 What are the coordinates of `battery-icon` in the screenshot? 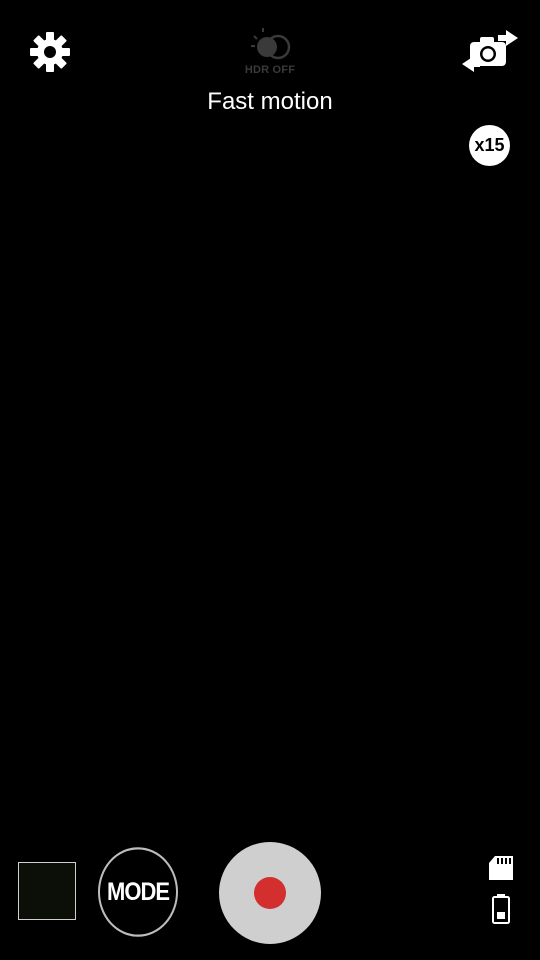 It's located at (501, 909).